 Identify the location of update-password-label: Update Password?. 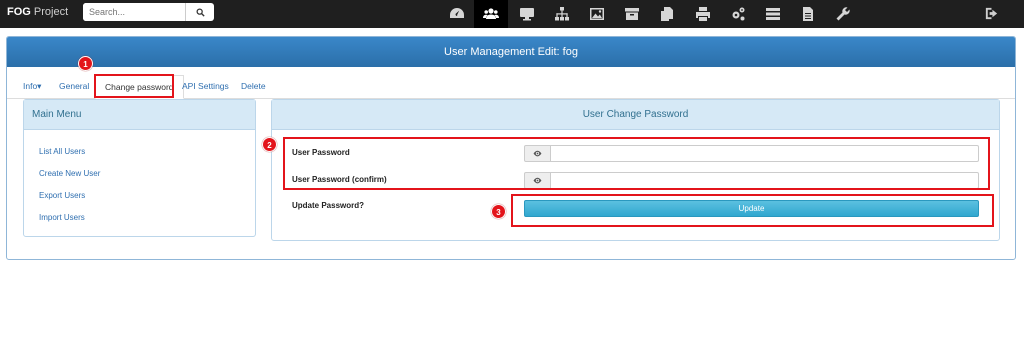
(328, 205).